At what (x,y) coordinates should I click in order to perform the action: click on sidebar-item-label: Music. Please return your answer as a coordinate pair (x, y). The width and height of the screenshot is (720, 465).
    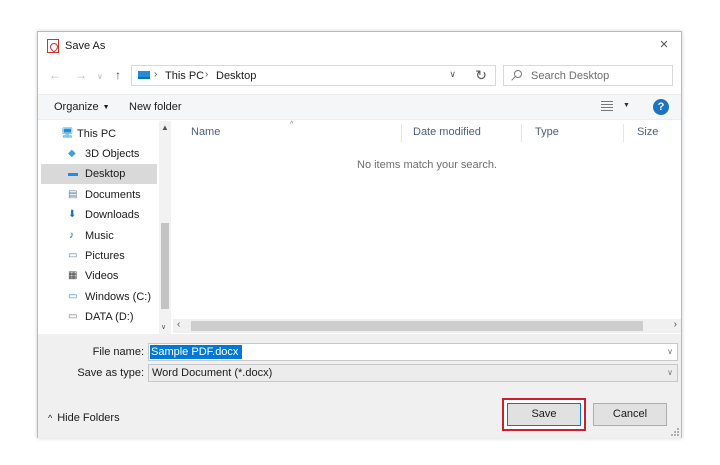
    Looking at the image, I should click on (99, 236).